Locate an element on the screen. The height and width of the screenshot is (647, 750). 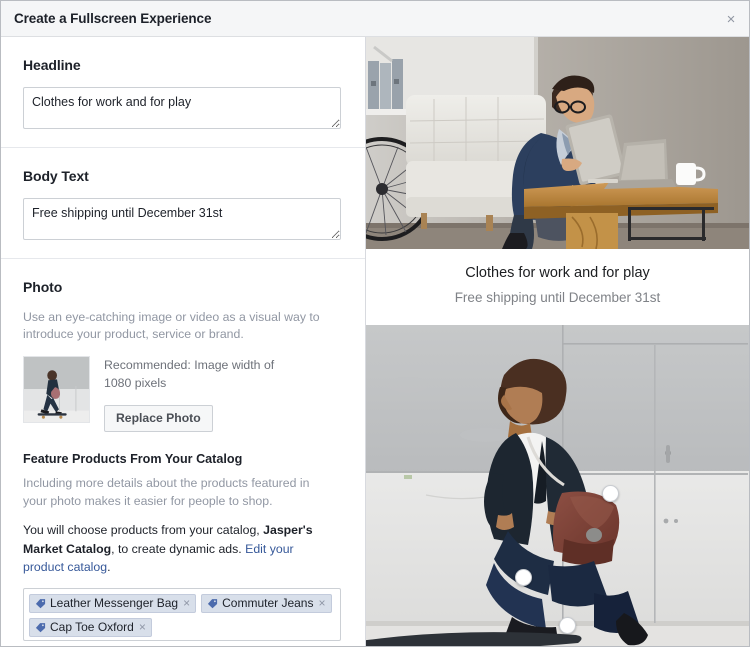
product-tag-point-cap-toe-oxford is located at coordinates (567, 625).